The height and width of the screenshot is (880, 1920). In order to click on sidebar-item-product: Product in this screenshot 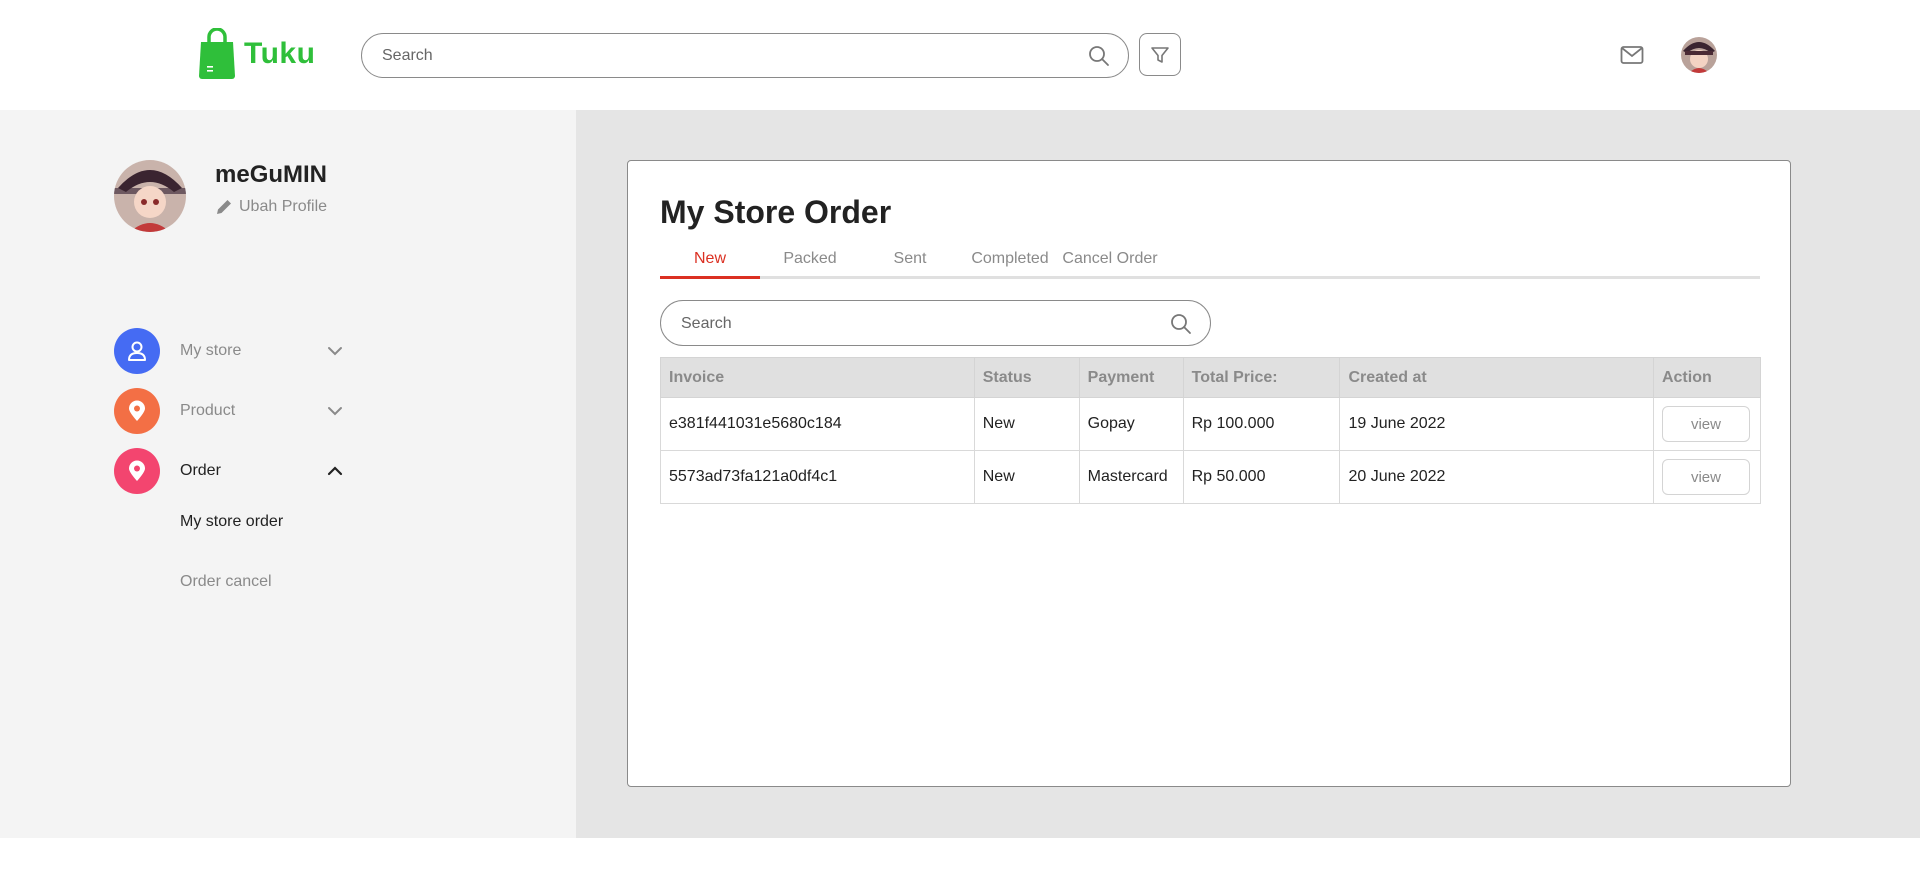, I will do `click(229, 411)`.